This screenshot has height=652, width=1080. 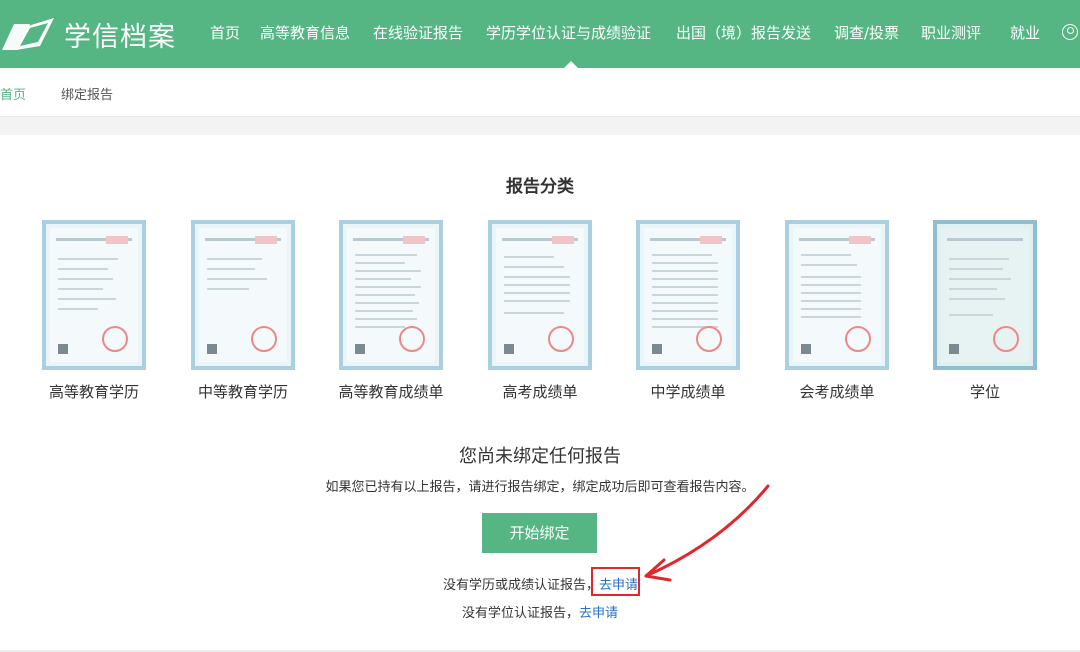 I want to click on report-card-gaokao-transcript, so click(x=540, y=295).